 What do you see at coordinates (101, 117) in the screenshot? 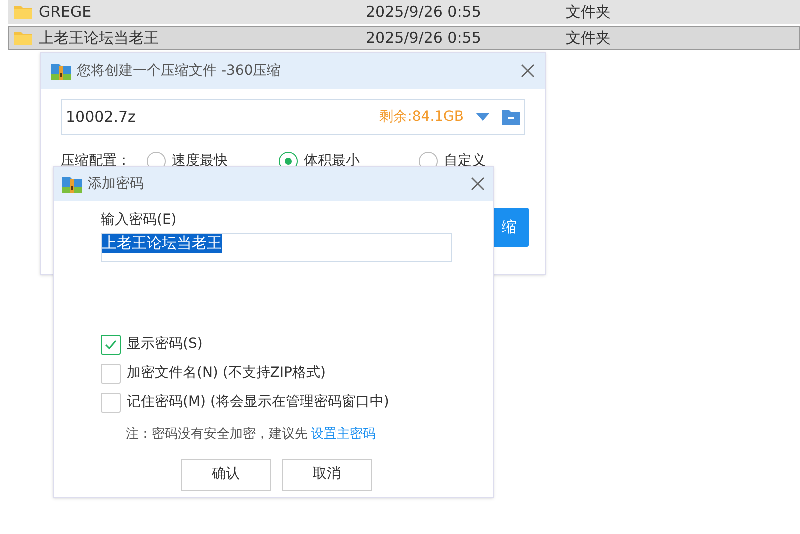
I see `filename: 10002.7z` at bounding box center [101, 117].